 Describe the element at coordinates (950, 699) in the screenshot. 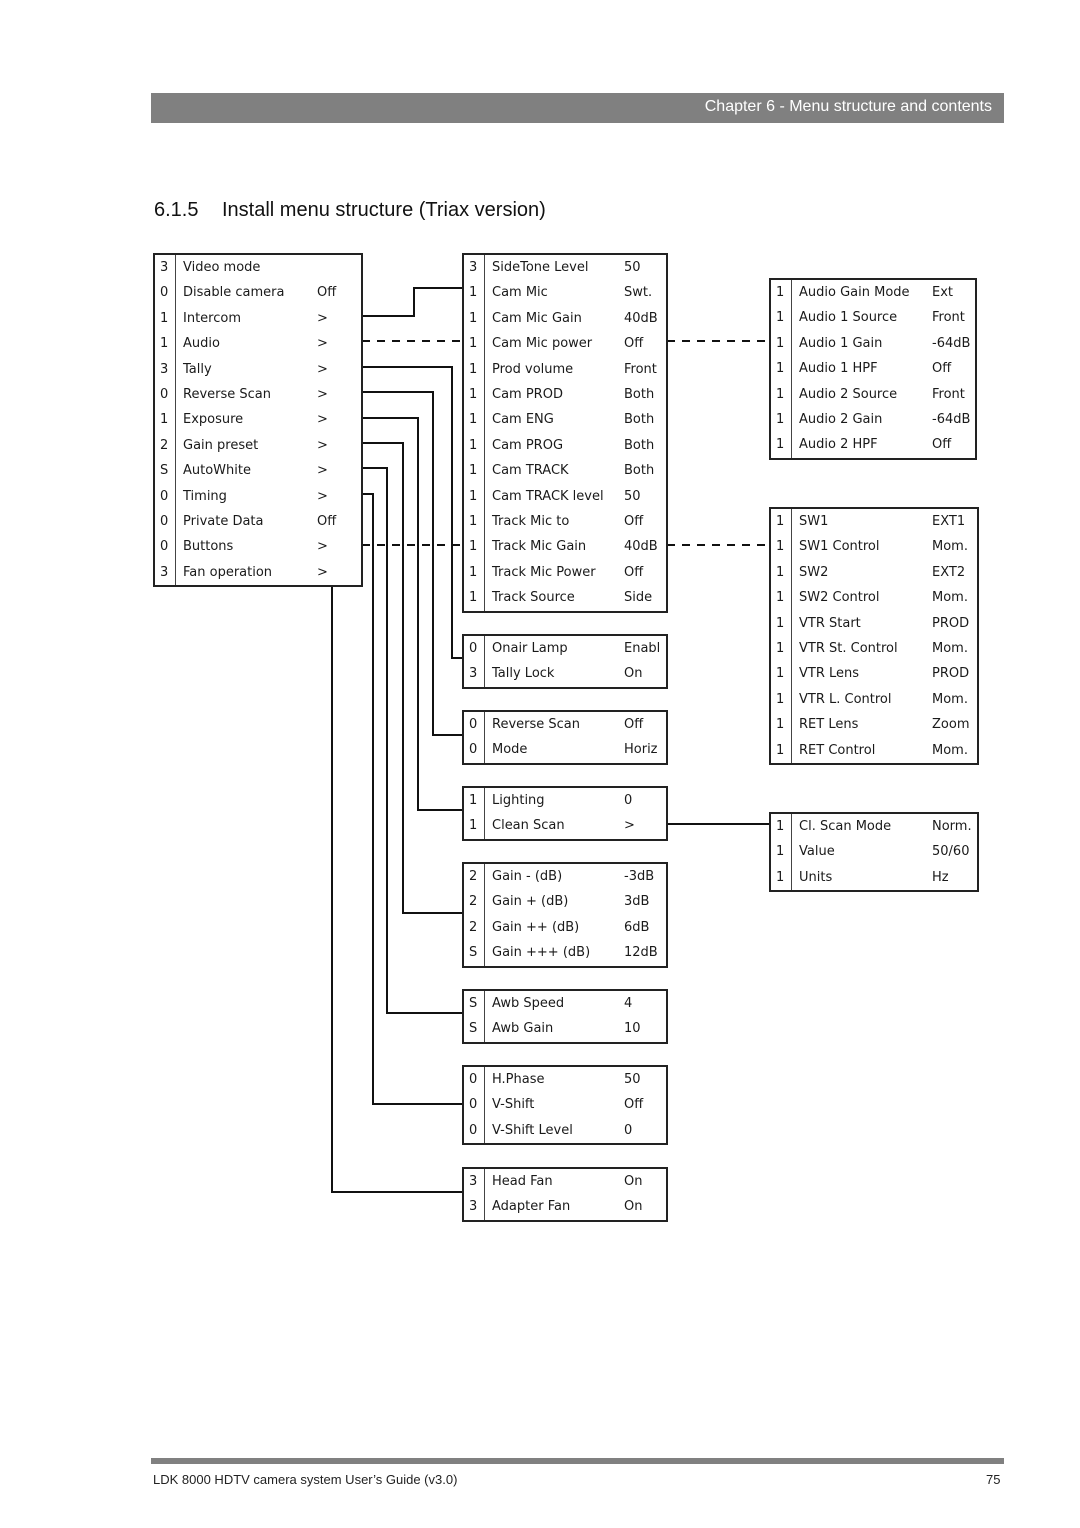

I see `menu-value: Mom.` at that location.